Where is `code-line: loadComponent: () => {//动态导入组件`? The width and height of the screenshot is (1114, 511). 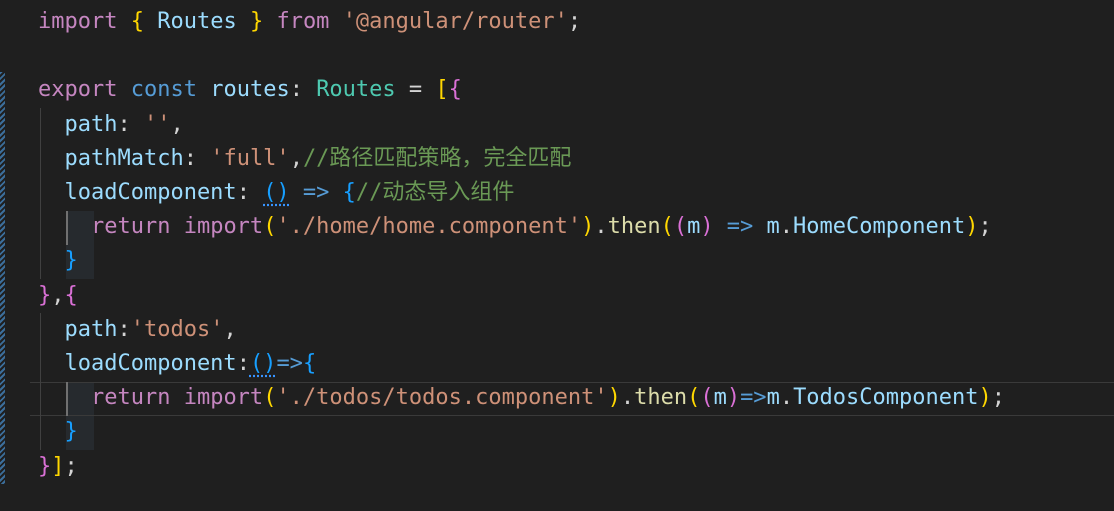 code-line: loadComponent: () => {//动态导入组件 is located at coordinates (276, 193).